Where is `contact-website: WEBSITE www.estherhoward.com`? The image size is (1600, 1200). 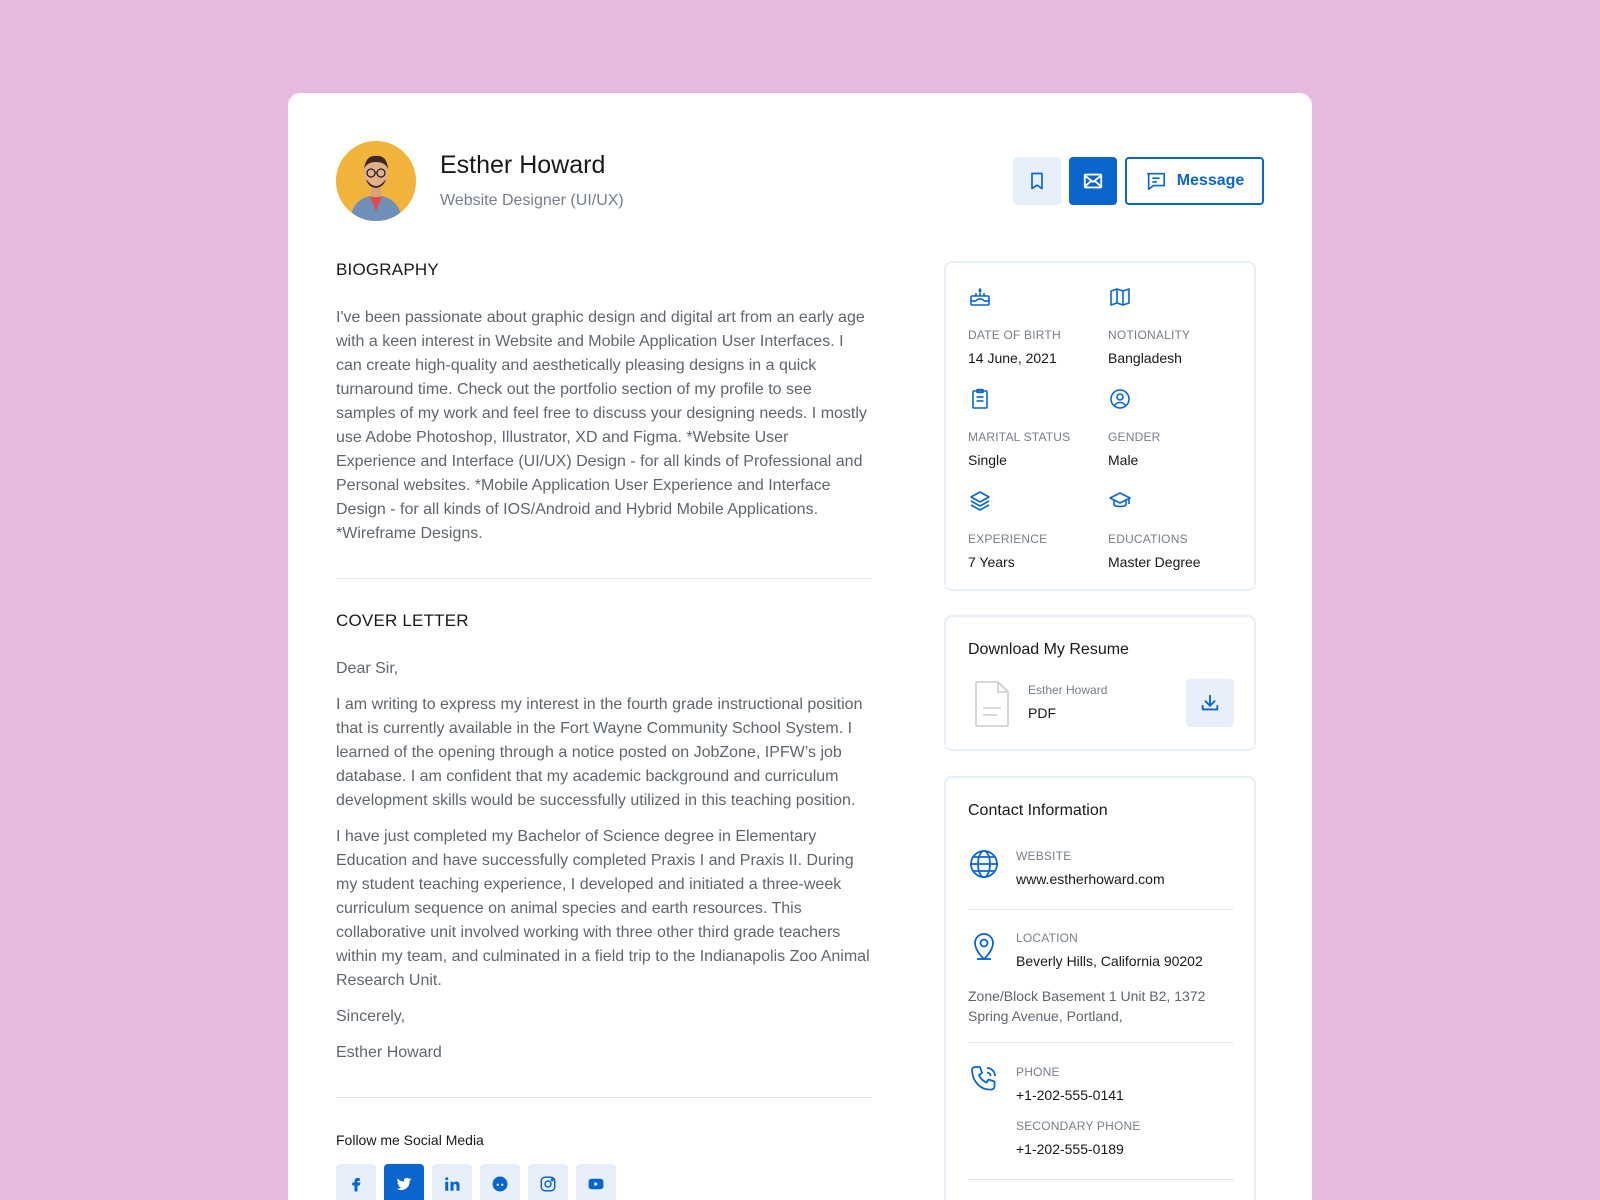 contact-website: WEBSITE www.estherhoward.com is located at coordinates (1090, 868).